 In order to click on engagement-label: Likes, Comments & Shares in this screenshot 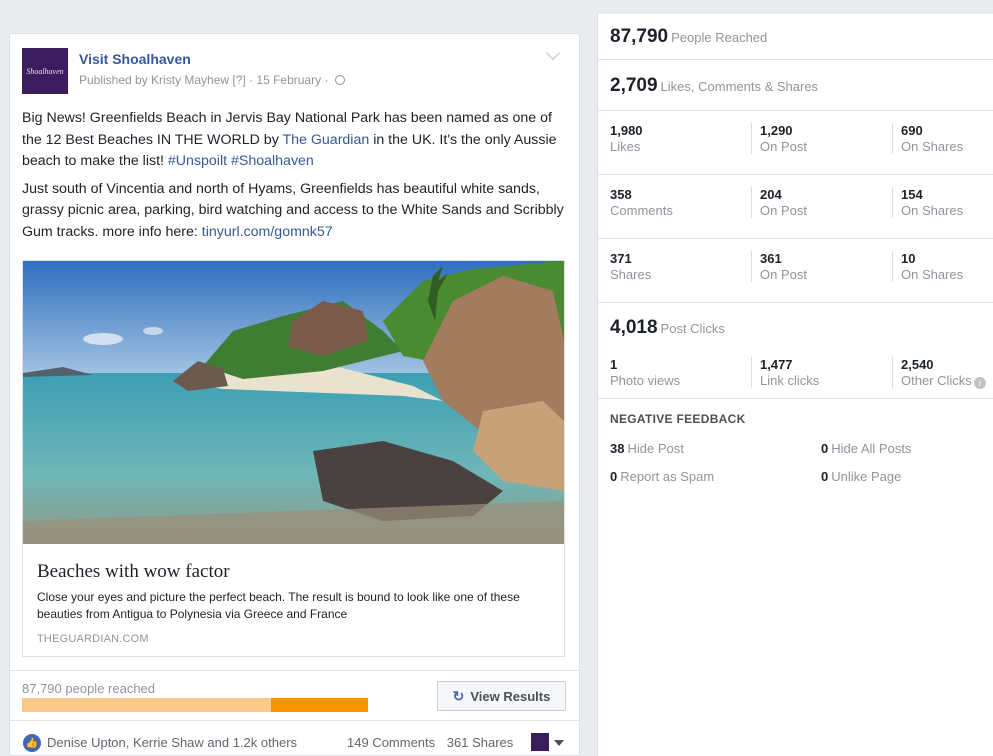, I will do `click(739, 86)`.